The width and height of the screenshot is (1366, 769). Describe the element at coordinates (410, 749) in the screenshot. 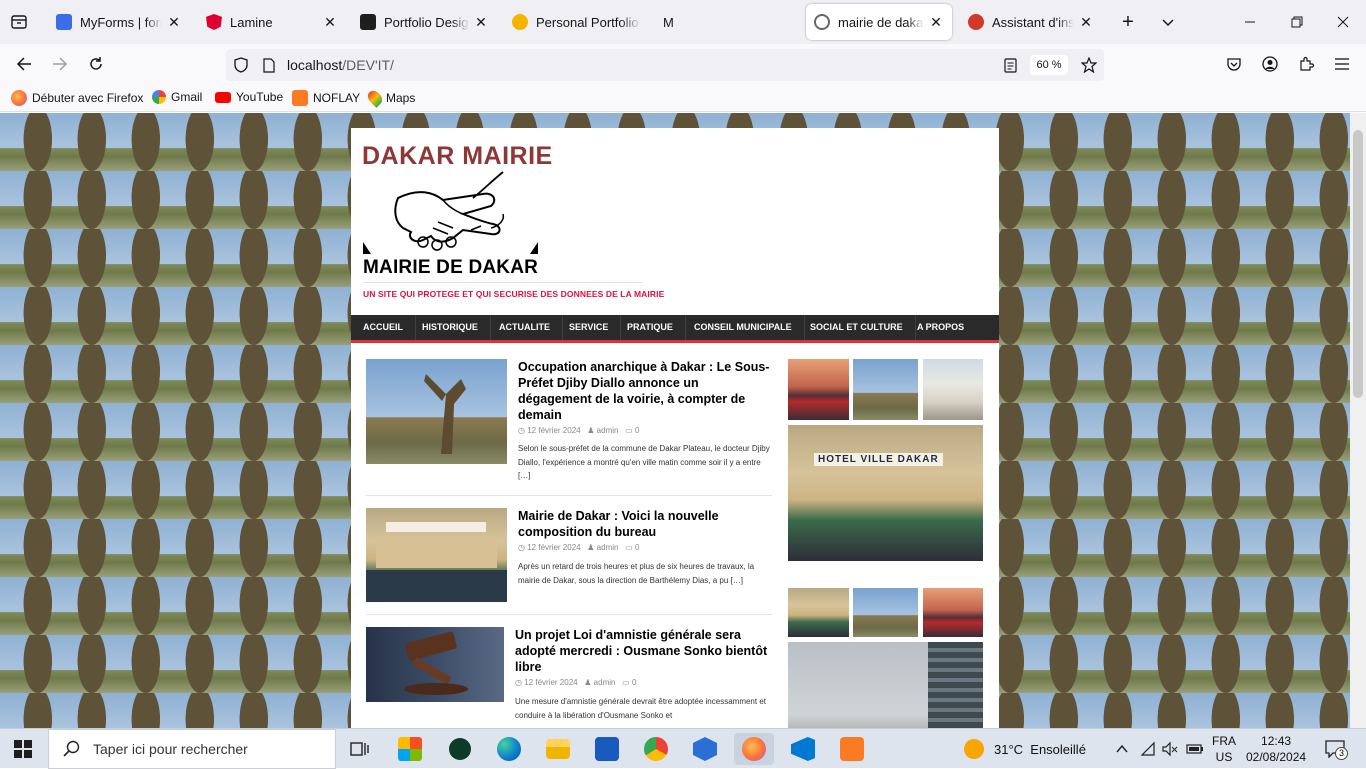

I see `microsoft-store-icon` at that location.